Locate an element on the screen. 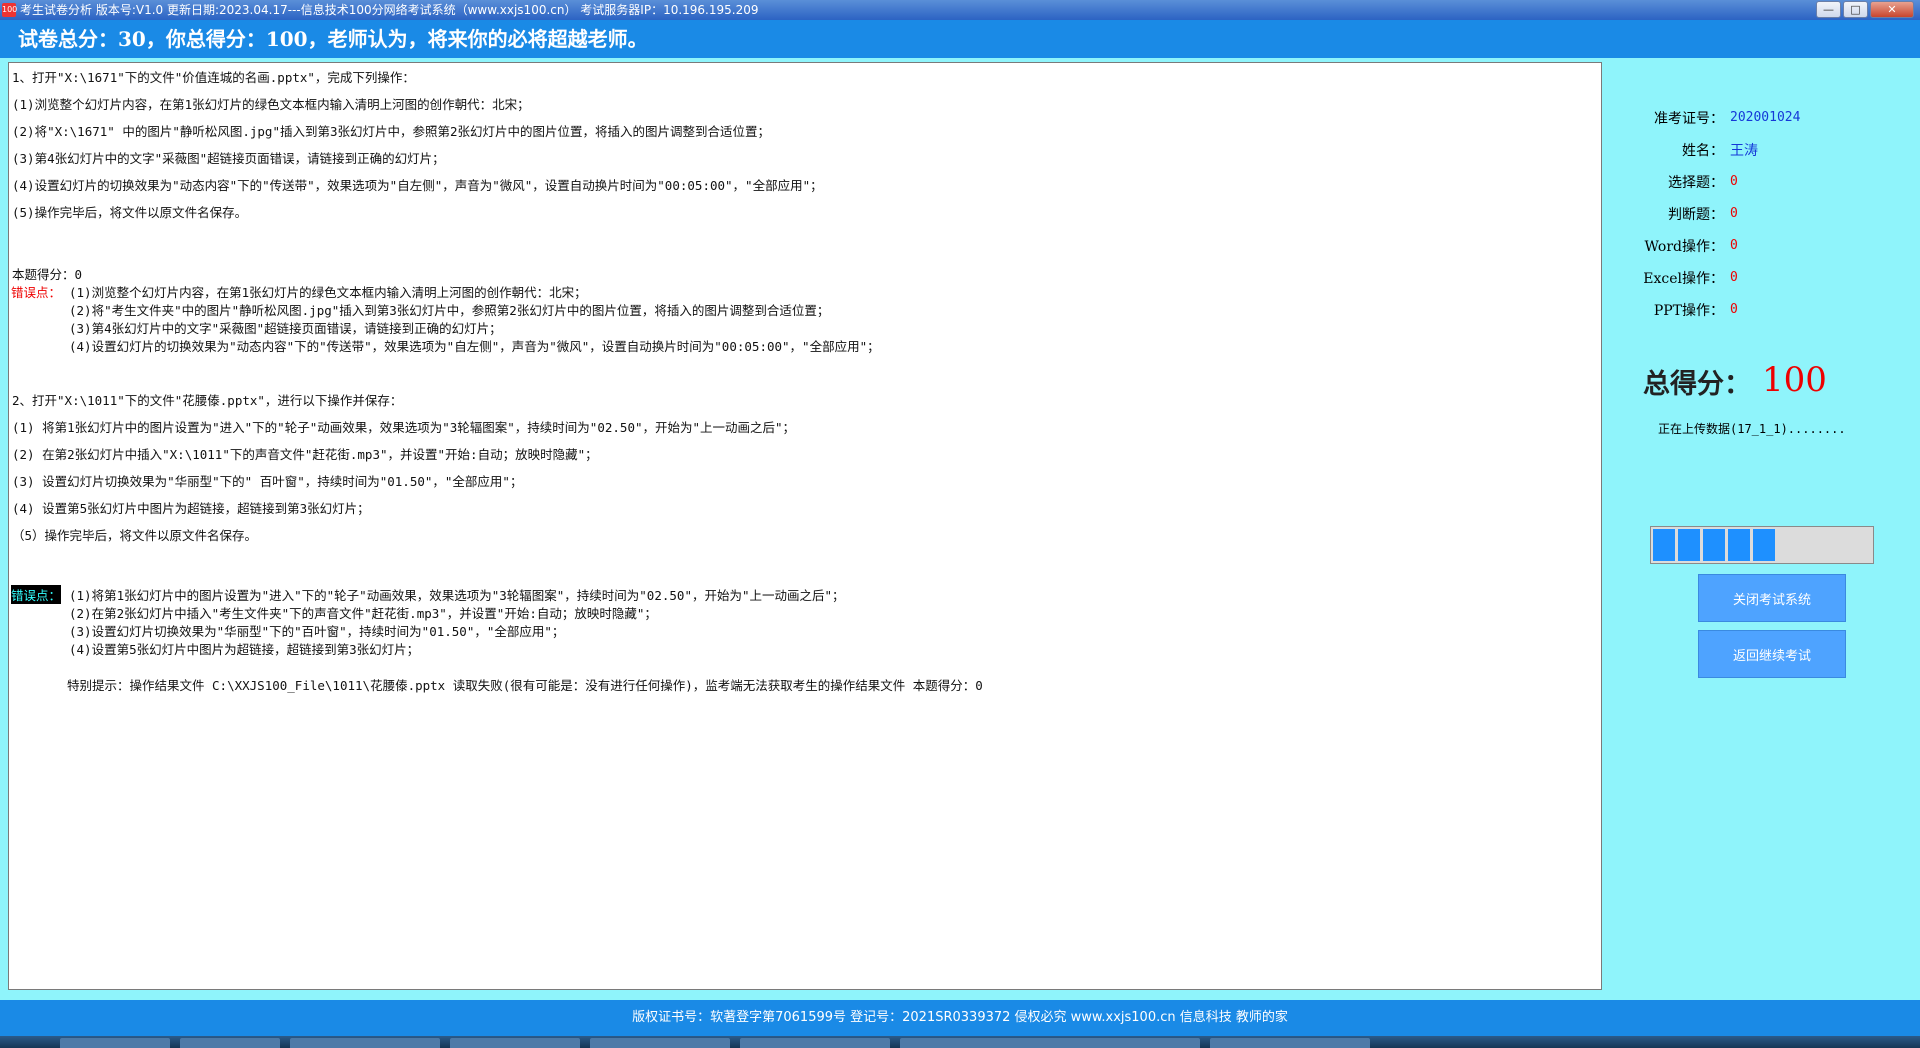 The width and height of the screenshot is (1920, 1048). judge-label: 判断题： is located at coordinates (1696, 215).